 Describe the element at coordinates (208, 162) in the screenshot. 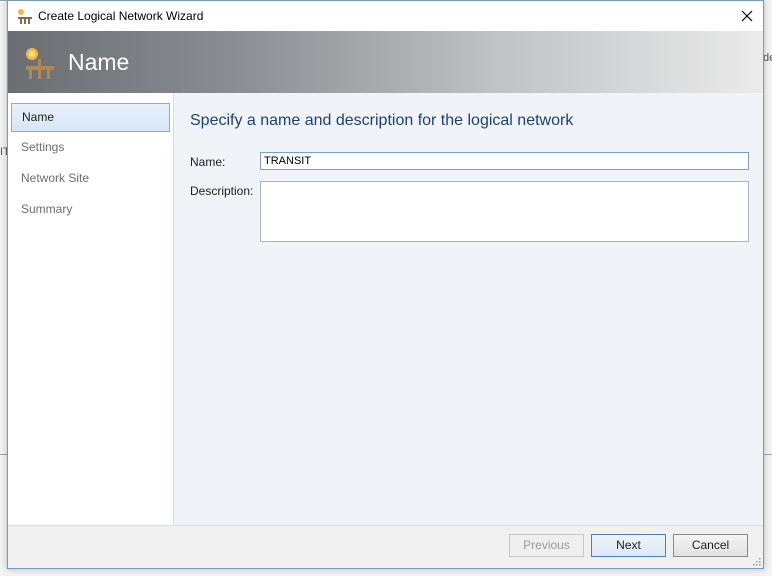

I see `name-label: Name:` at that location.